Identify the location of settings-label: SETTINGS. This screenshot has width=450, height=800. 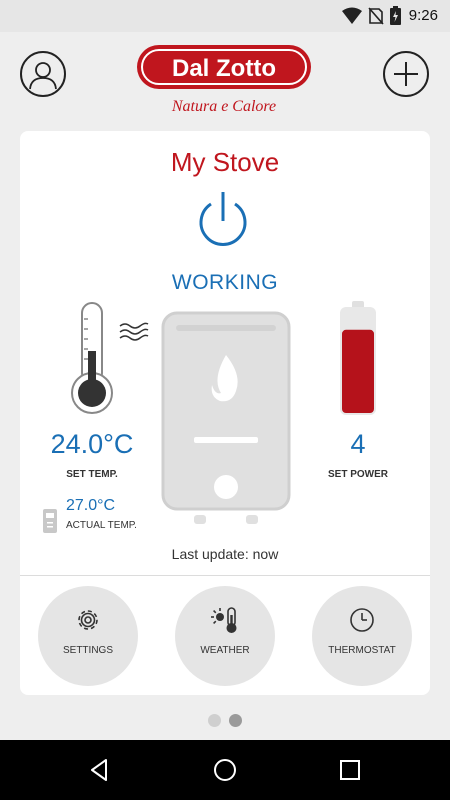
(87, 650).